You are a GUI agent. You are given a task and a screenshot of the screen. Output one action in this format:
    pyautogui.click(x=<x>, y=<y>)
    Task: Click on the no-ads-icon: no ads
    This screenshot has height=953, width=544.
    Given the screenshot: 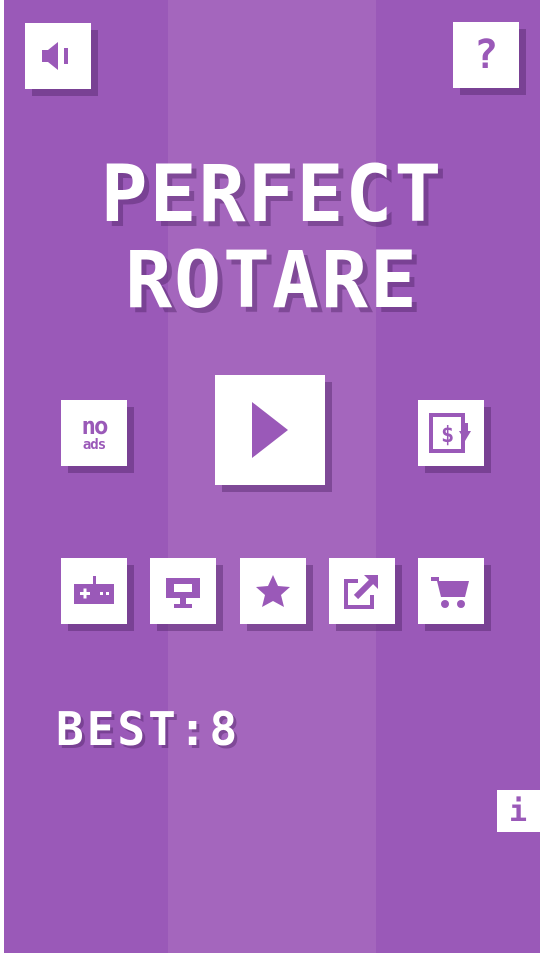 What is the action you would take?
    pyautogui.click(x=95, y=432)
    